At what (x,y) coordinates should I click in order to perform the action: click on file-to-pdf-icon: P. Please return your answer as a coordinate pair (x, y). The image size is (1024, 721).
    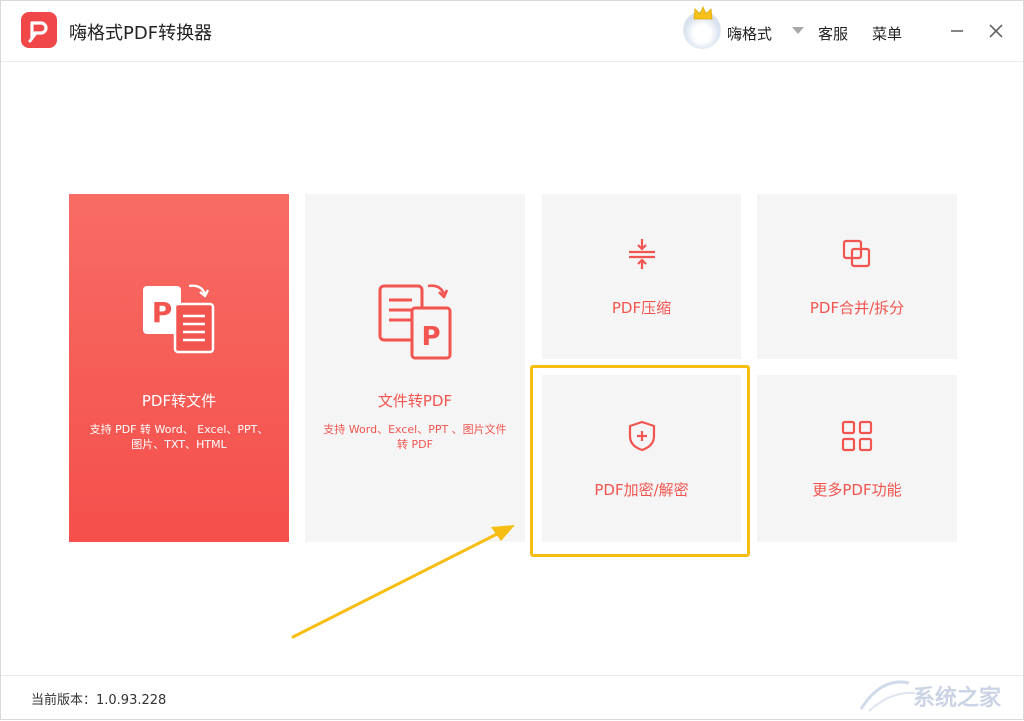
    Looking at the image, I should click on (415, 322).